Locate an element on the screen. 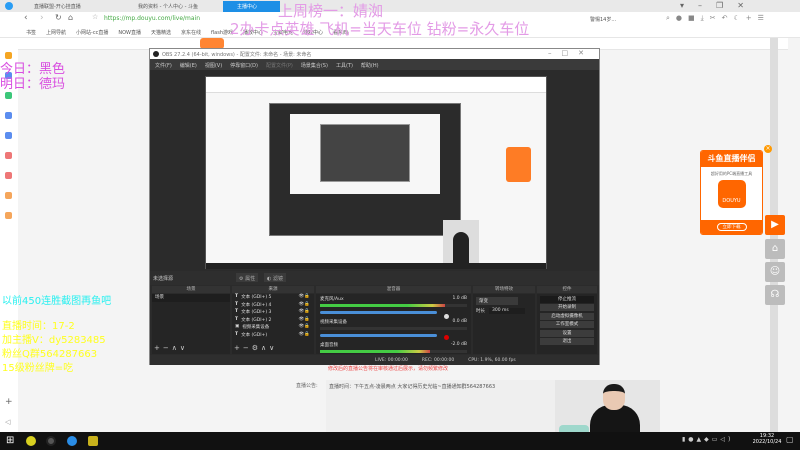 The height and width of the screenshot is (450, 800). announce-label: 直播公告: is located at coordinates (307, 386).